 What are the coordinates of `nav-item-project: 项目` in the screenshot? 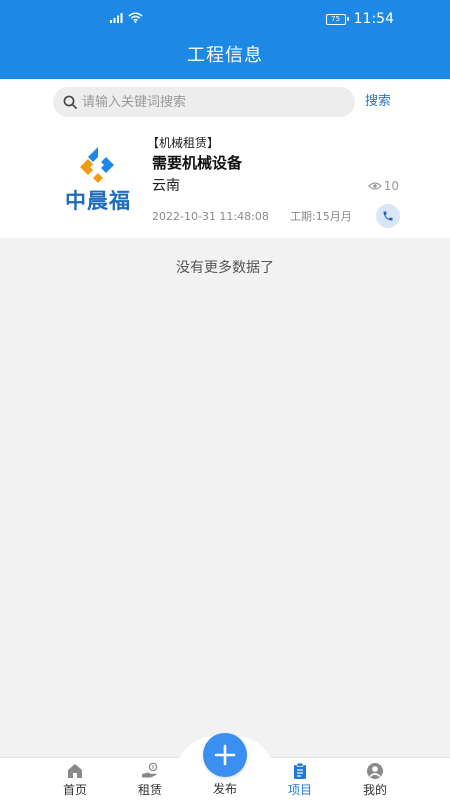 It's located at (300, 779).